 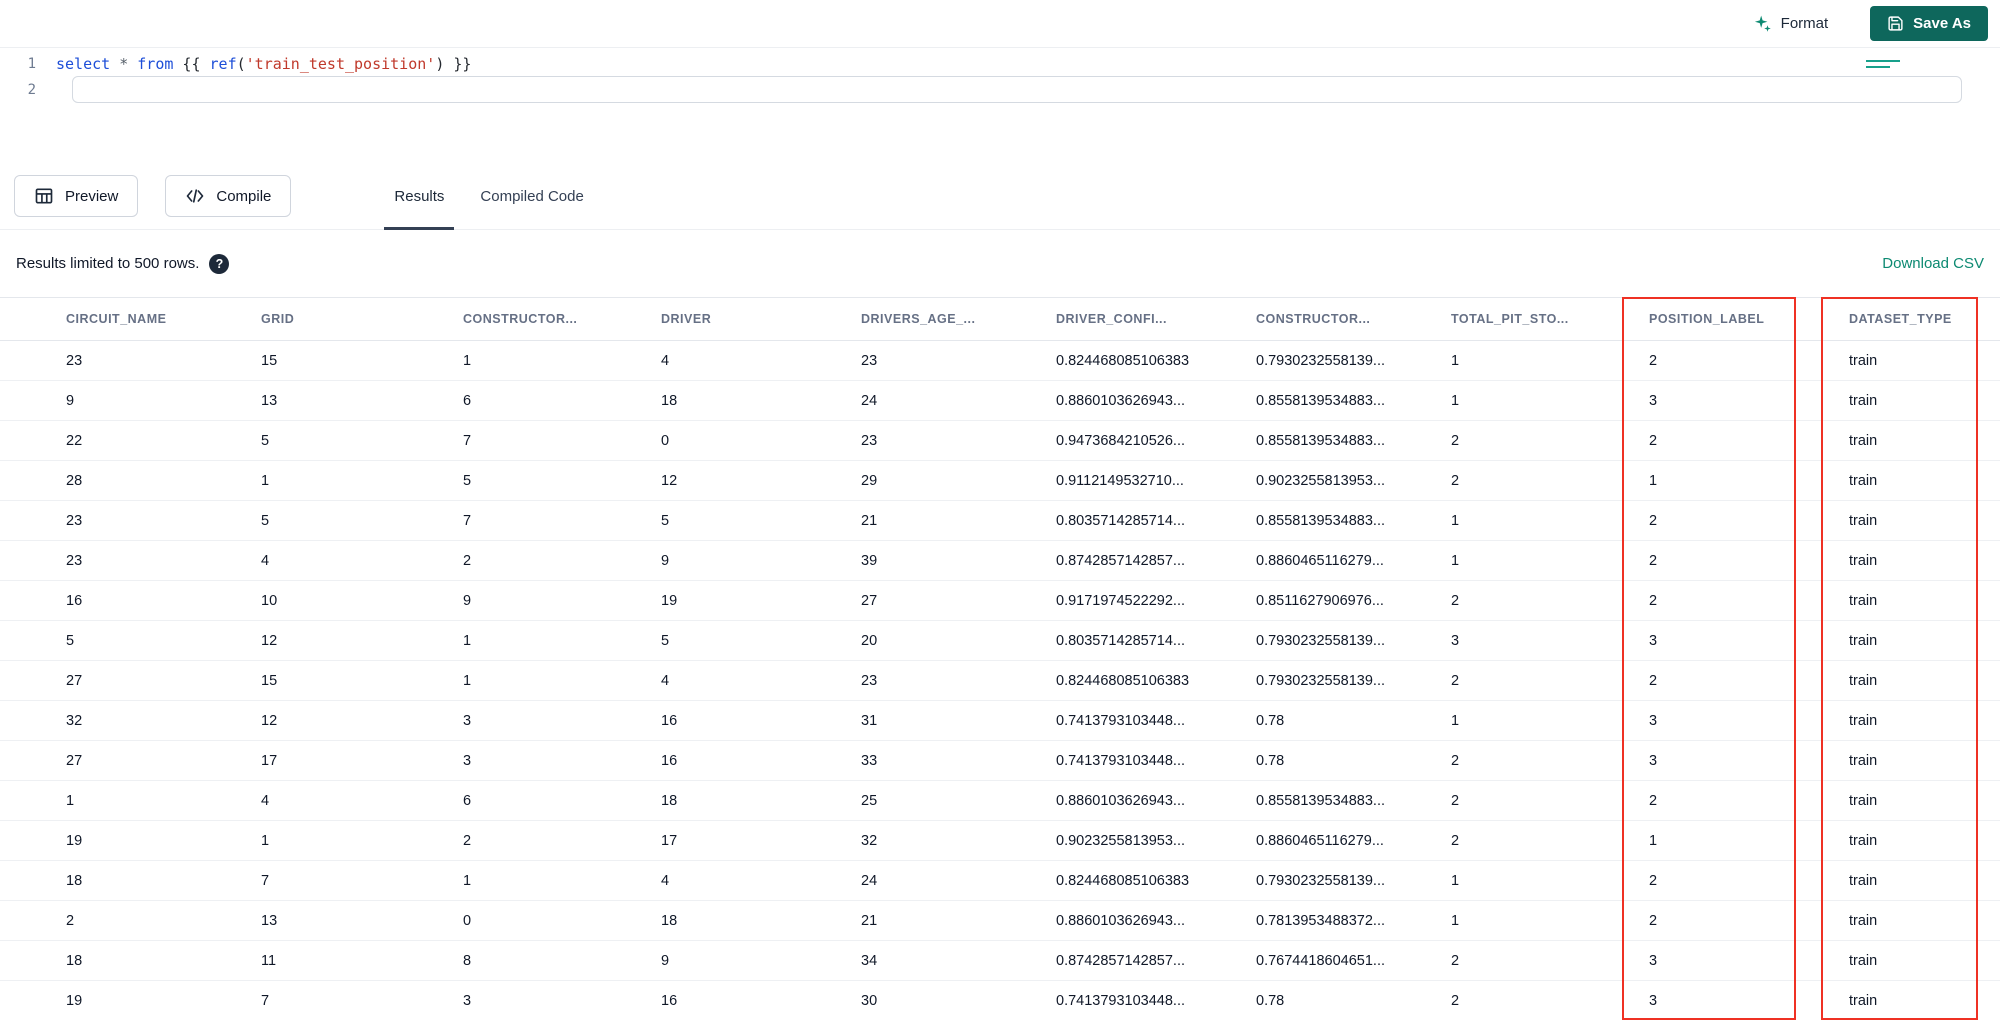 I want to click on column-header: CIRCUIT_NAME, so click(x=130, y=319).